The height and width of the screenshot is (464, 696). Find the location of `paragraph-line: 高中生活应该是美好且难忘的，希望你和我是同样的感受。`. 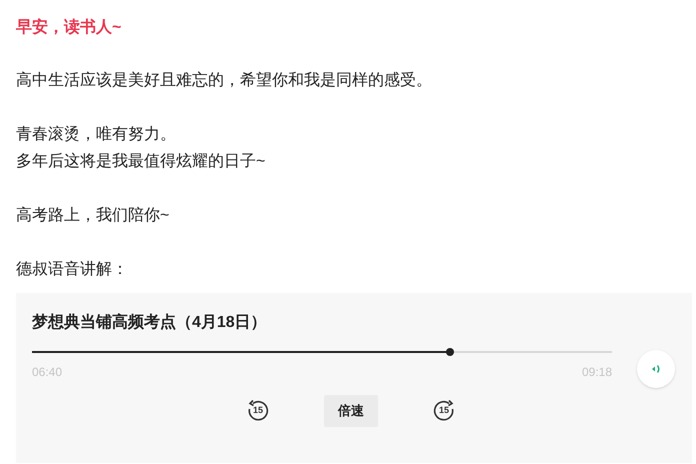

paragraph-line: 高中生活应该是美好且难忘的，希望你和我是同样的感受。 is located at coordinates (224, 80).